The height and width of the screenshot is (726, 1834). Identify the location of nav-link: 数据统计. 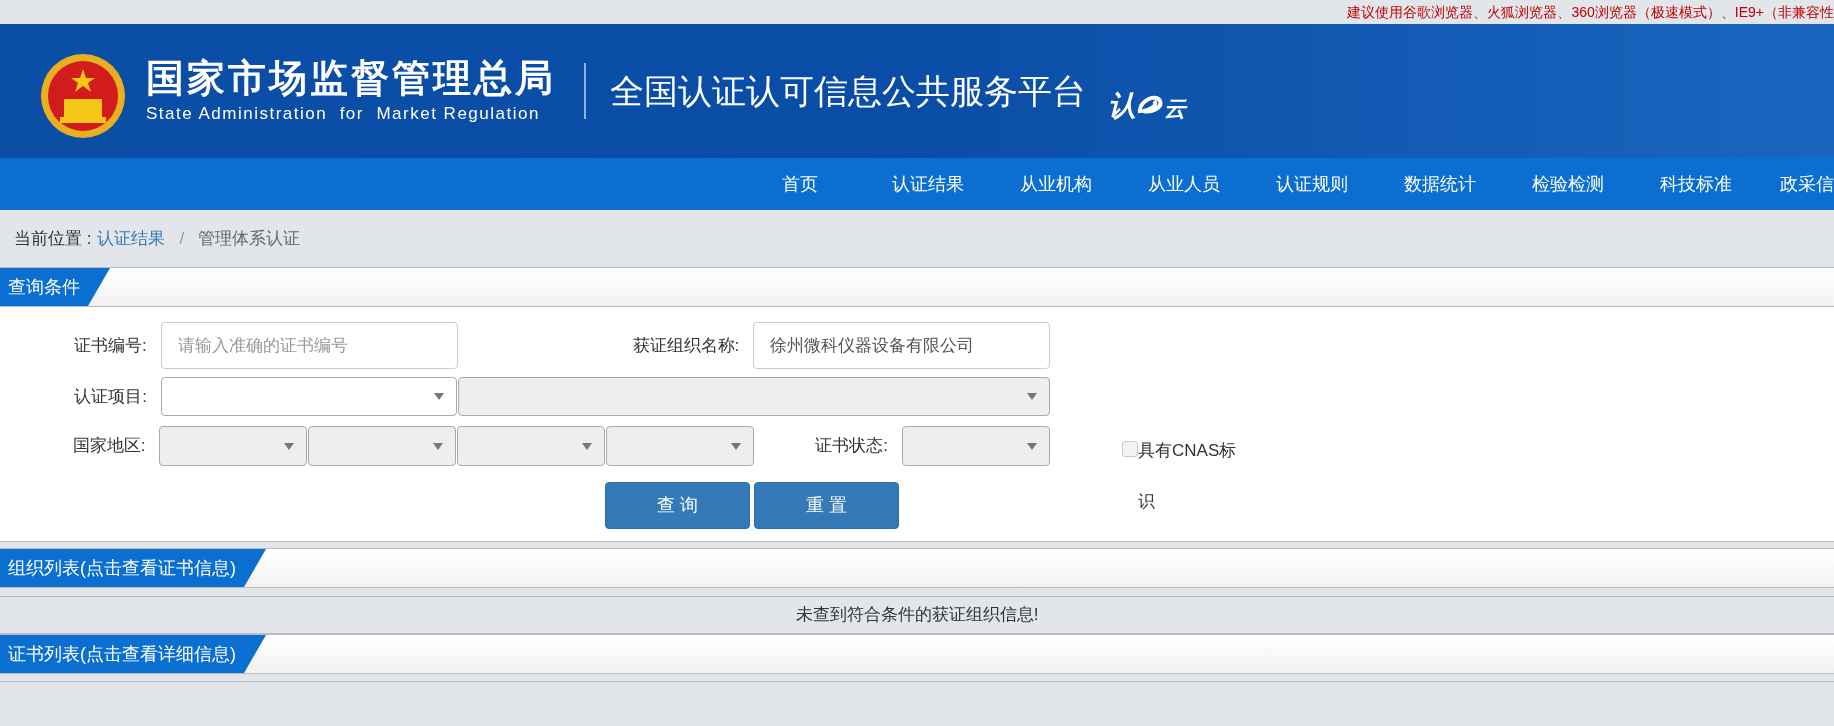
(1440, 184).